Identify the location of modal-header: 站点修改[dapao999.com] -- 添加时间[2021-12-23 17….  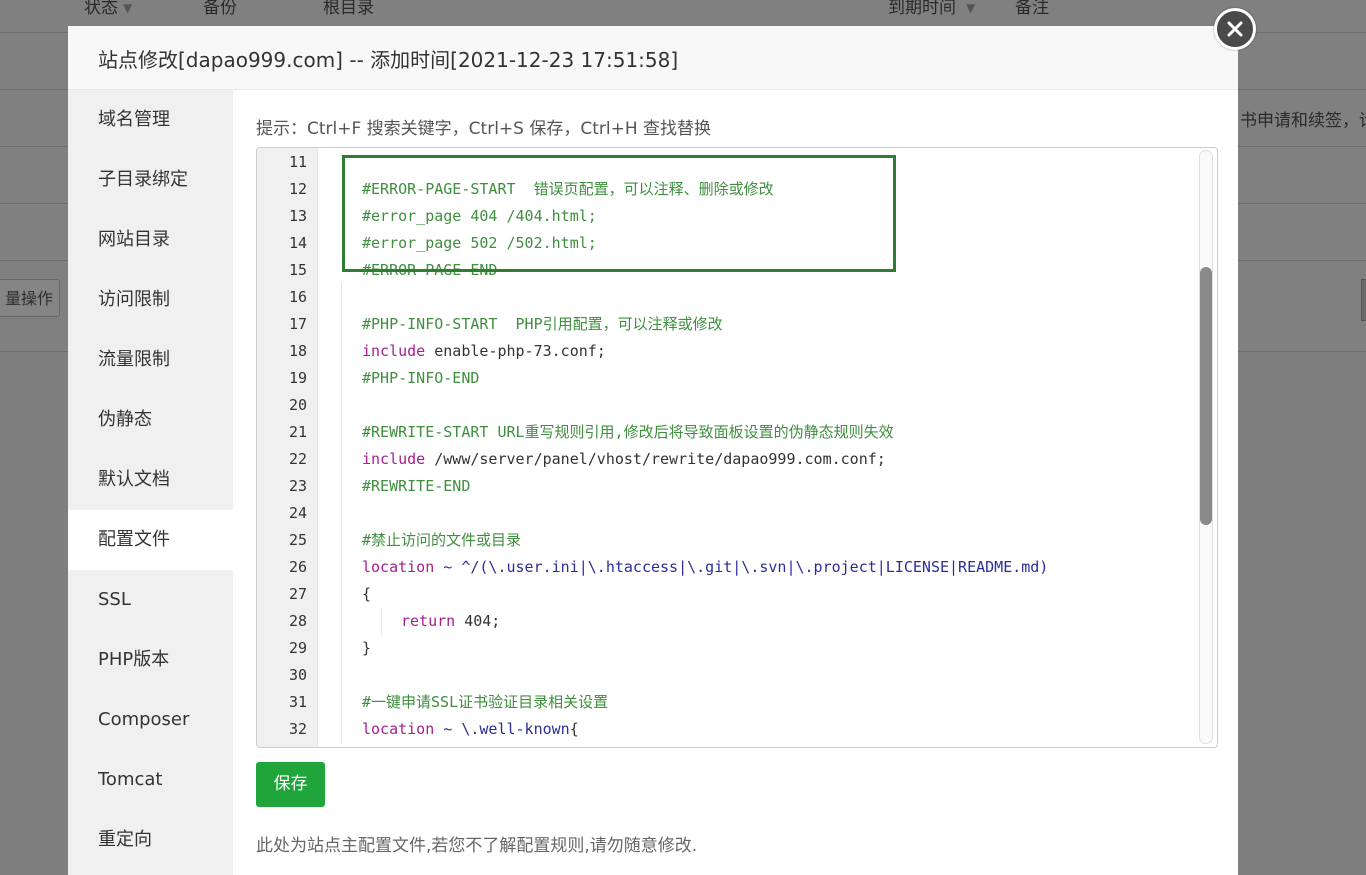
(653, 58).